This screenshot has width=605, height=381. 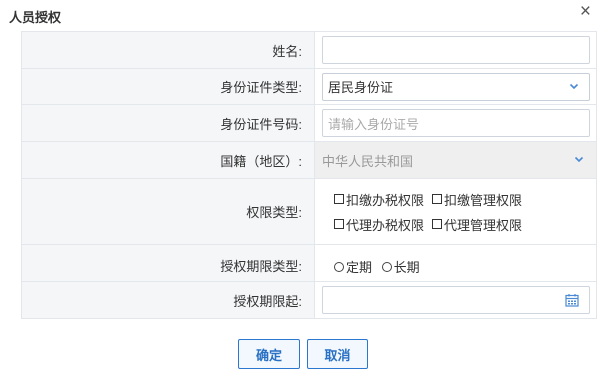 I want to click on form-row-period-start: 授权期限起:, so click(x=309, y=300).